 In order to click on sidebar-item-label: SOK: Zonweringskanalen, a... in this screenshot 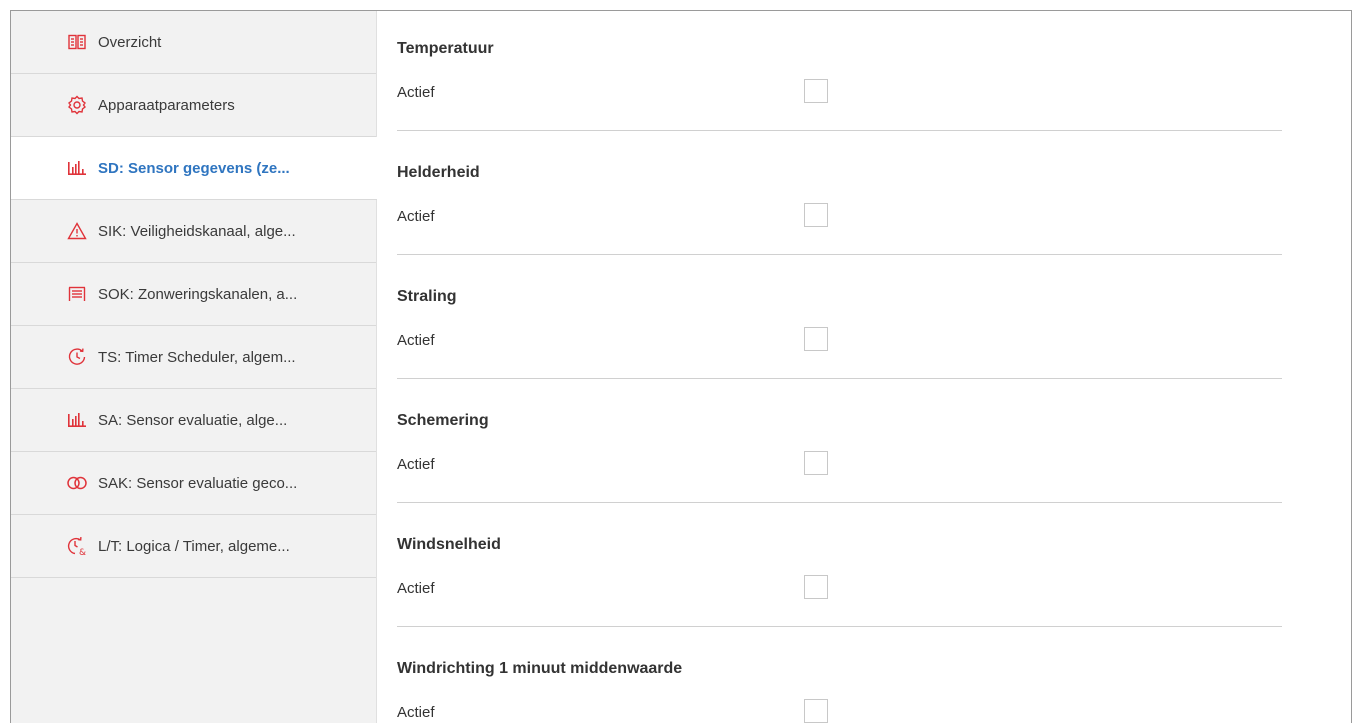, I will do `click(198, 294)`.